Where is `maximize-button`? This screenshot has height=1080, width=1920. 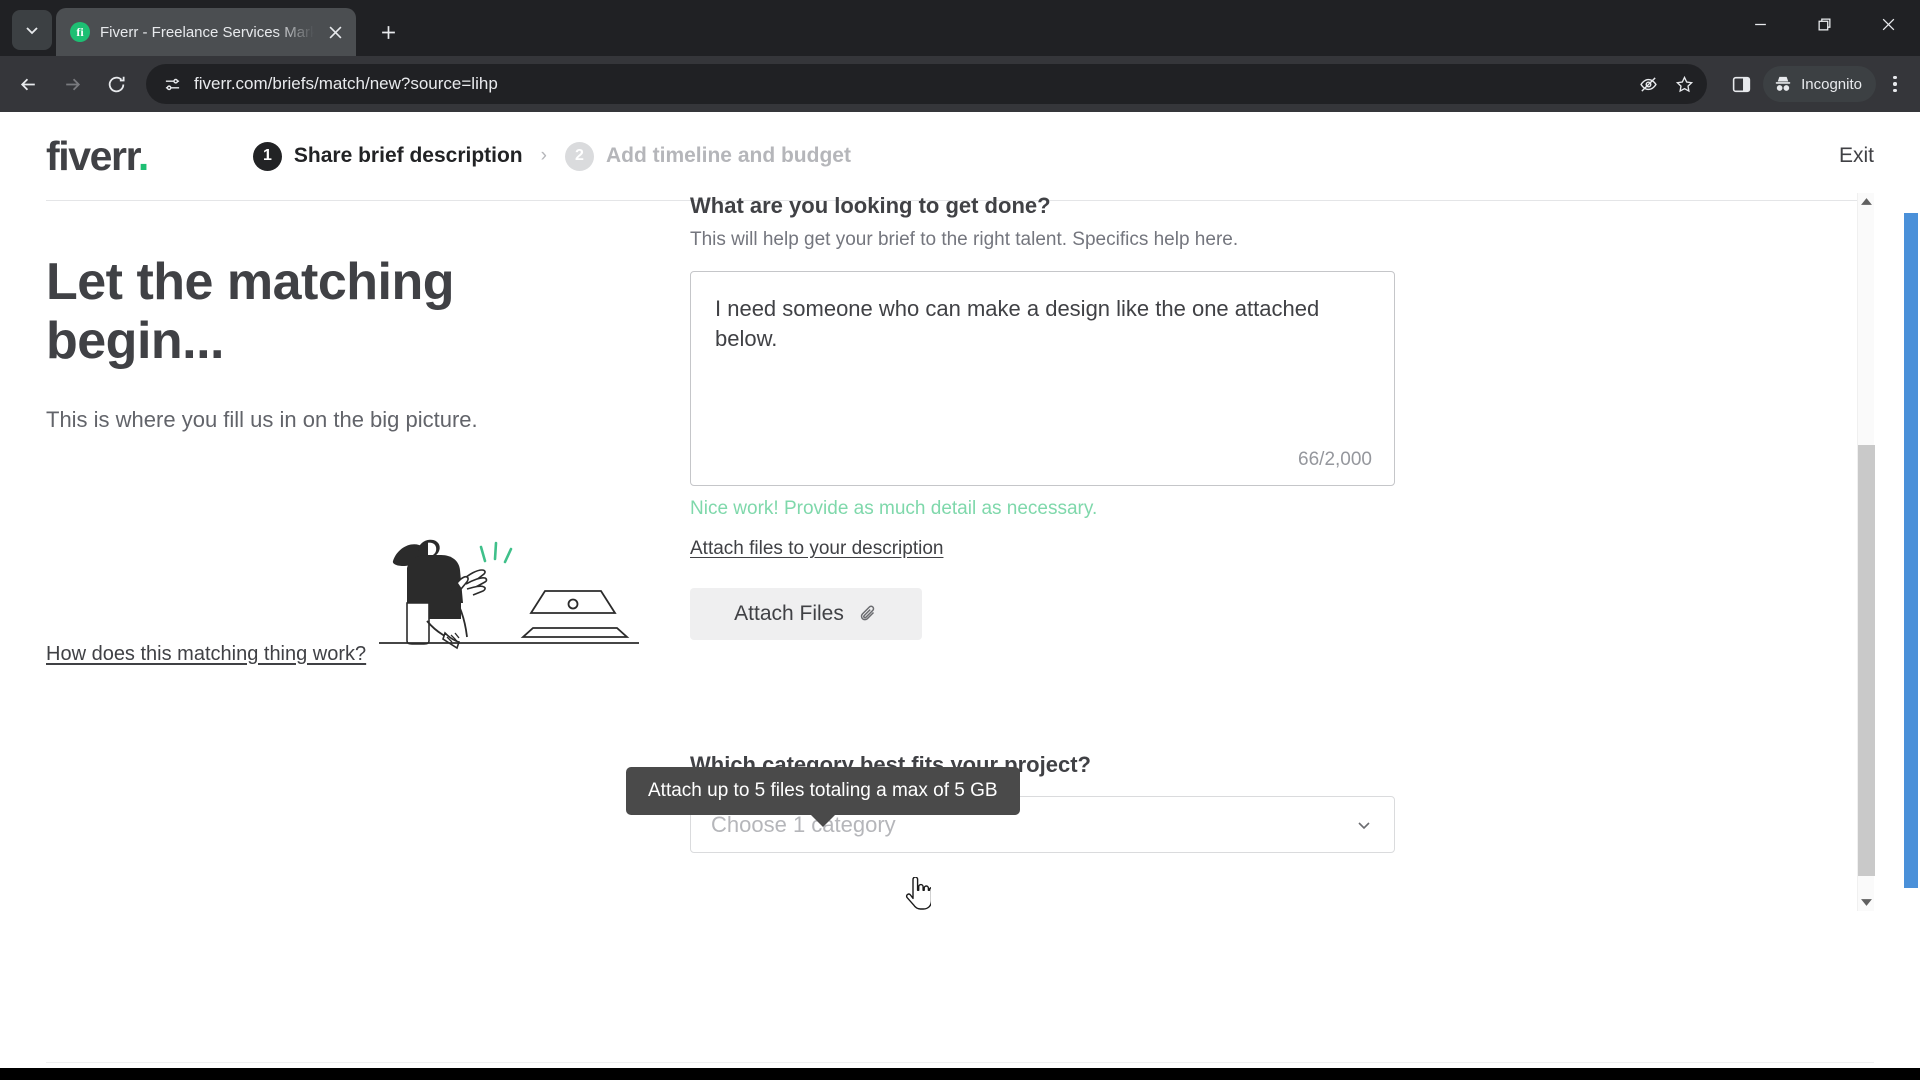
maximize-button is located at coordinates (1824, 24).